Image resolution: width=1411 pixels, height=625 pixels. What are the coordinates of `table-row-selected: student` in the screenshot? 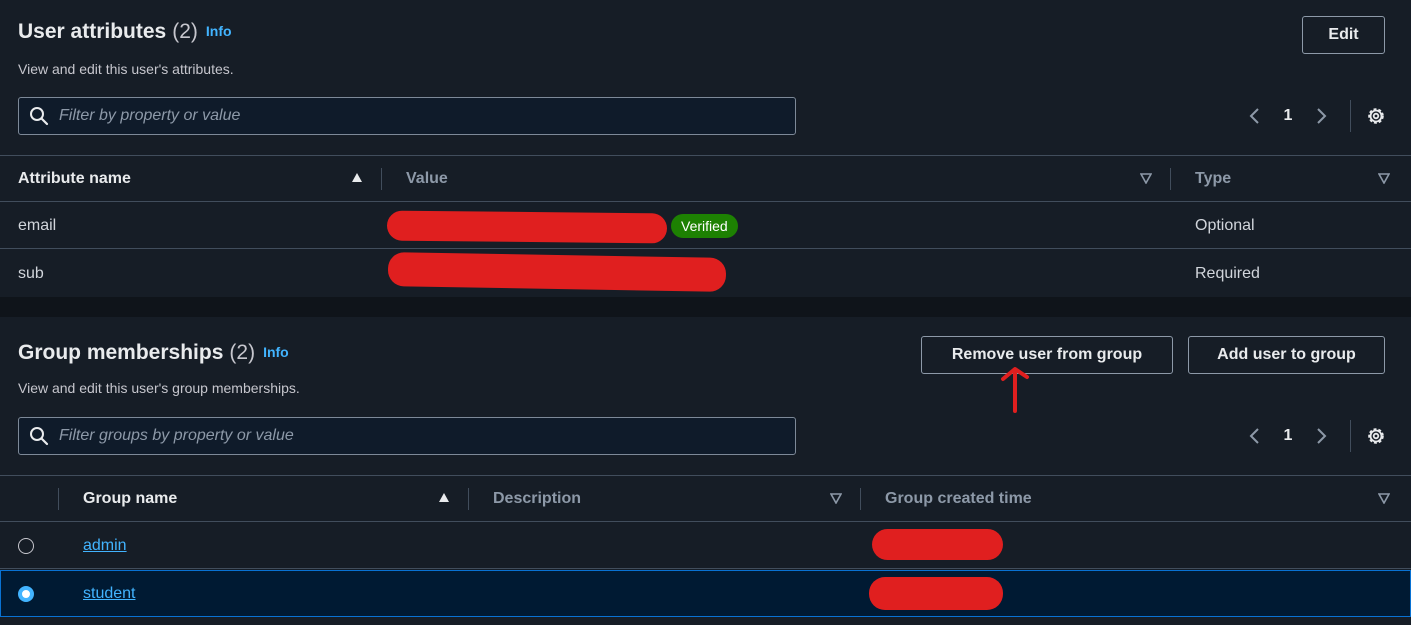 It's located at (705, 593).